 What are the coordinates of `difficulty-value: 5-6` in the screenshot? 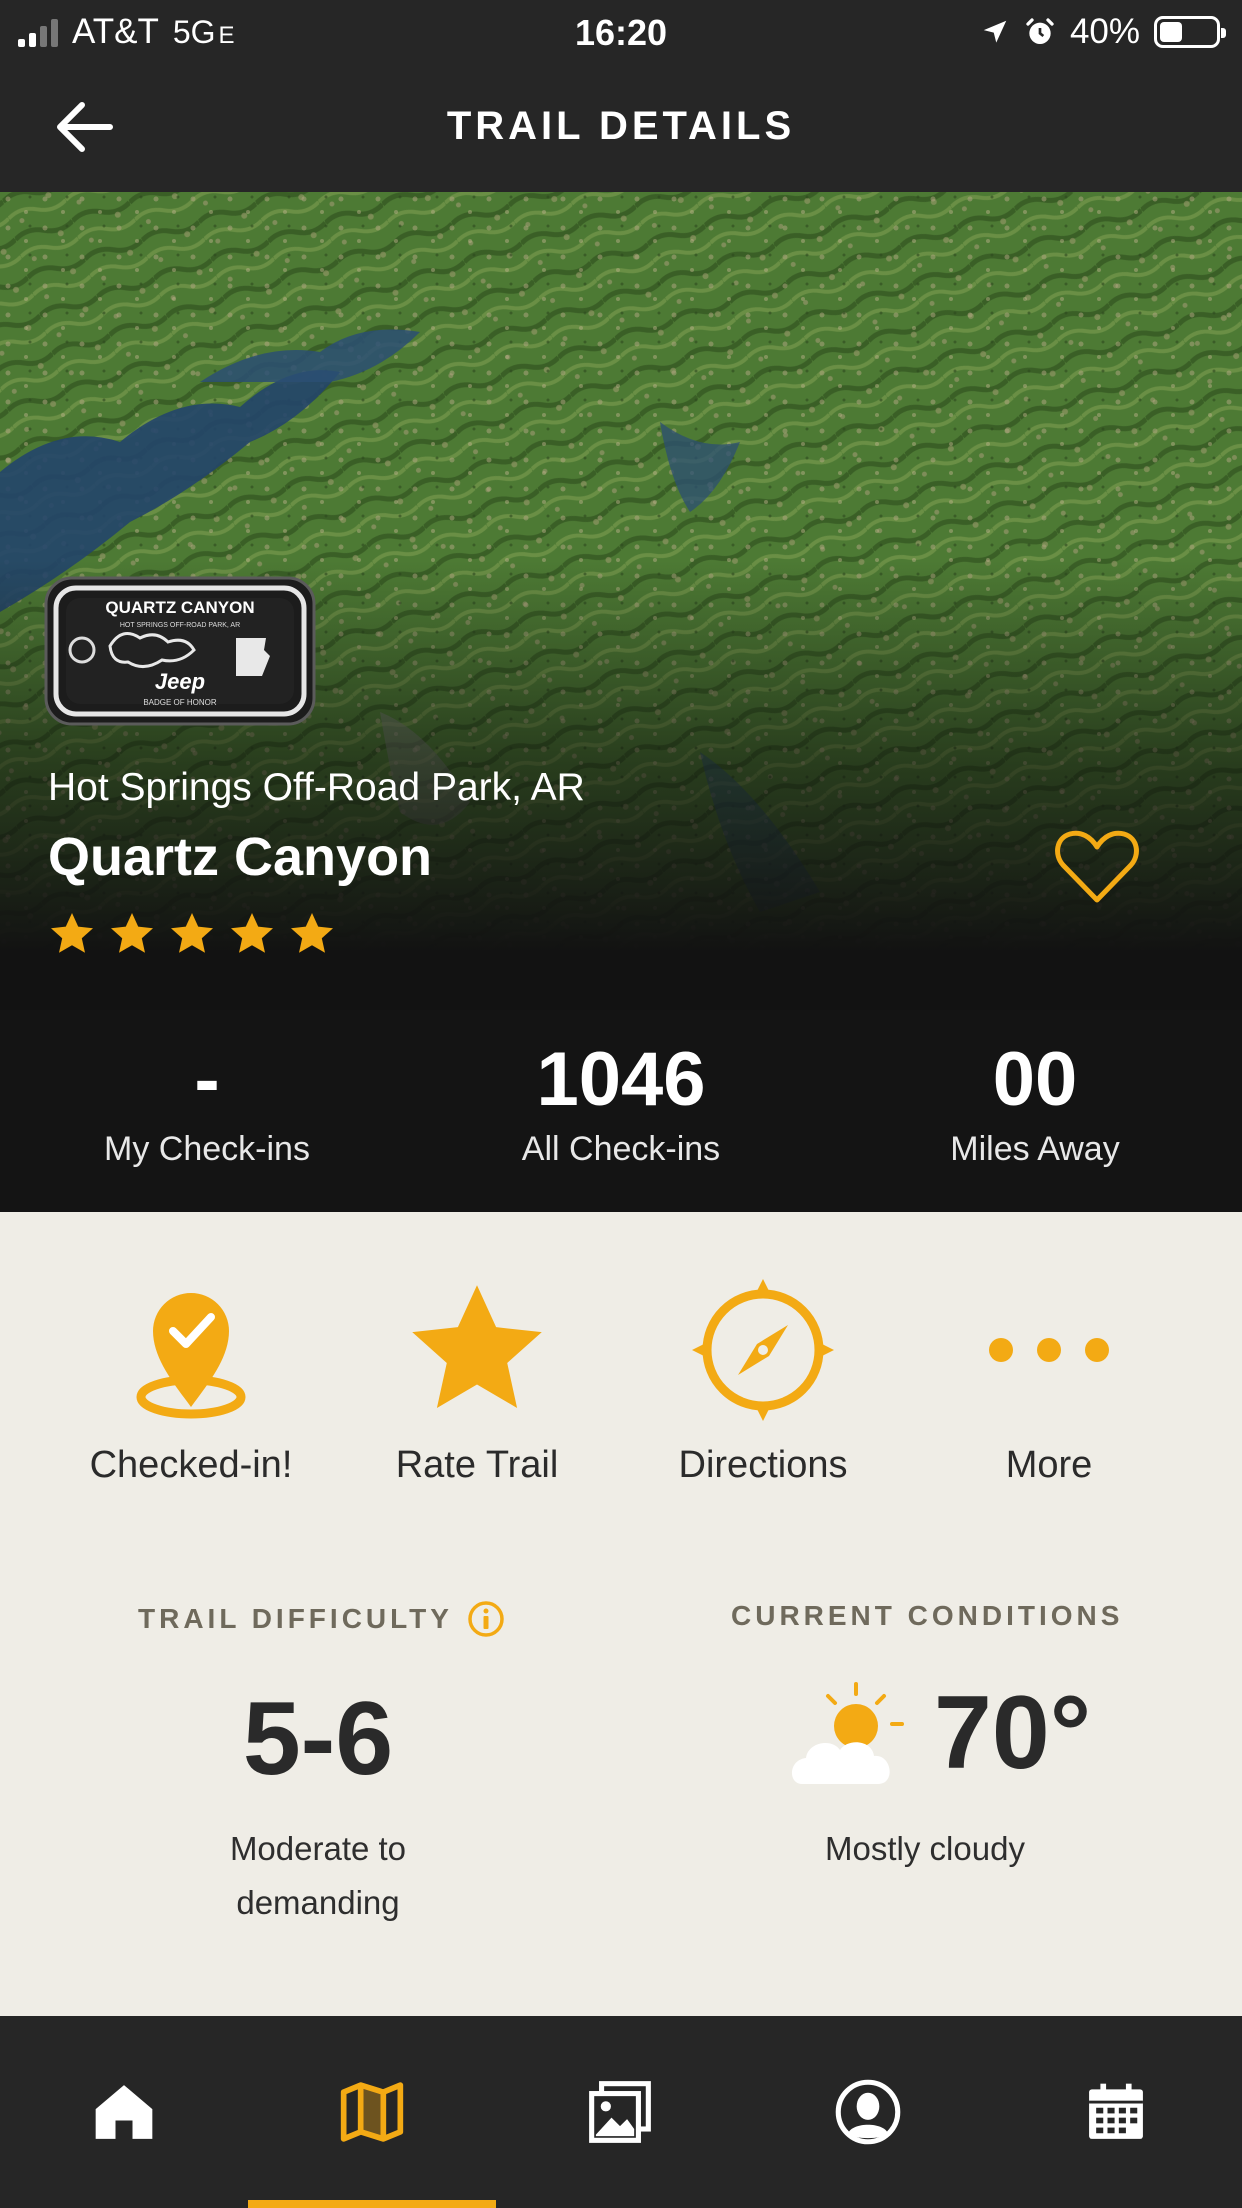 It's located at (318, 1739).